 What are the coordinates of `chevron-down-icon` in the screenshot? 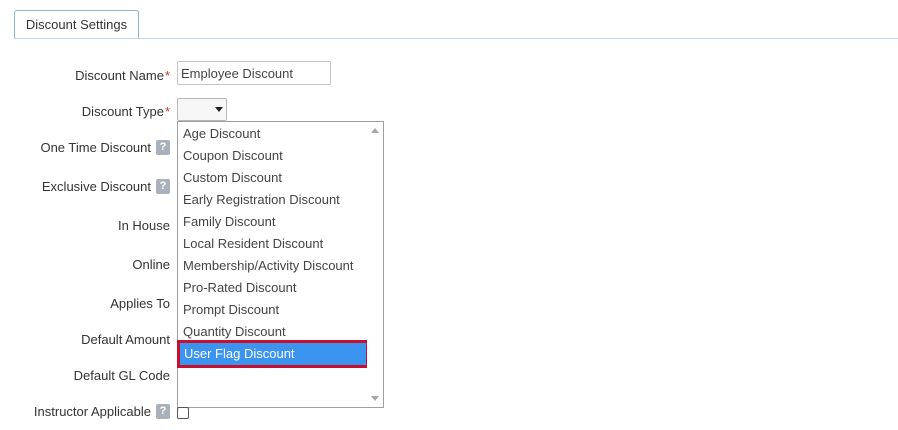 It's located at (219, 109).